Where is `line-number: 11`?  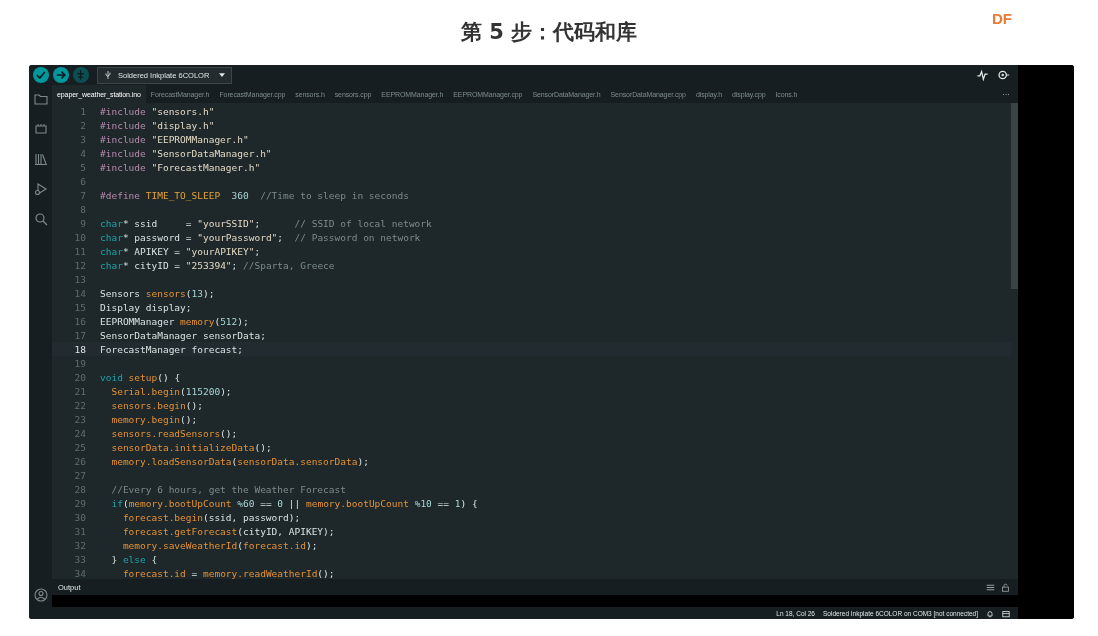
line-number: 11 is located at coordinates (79, 251).